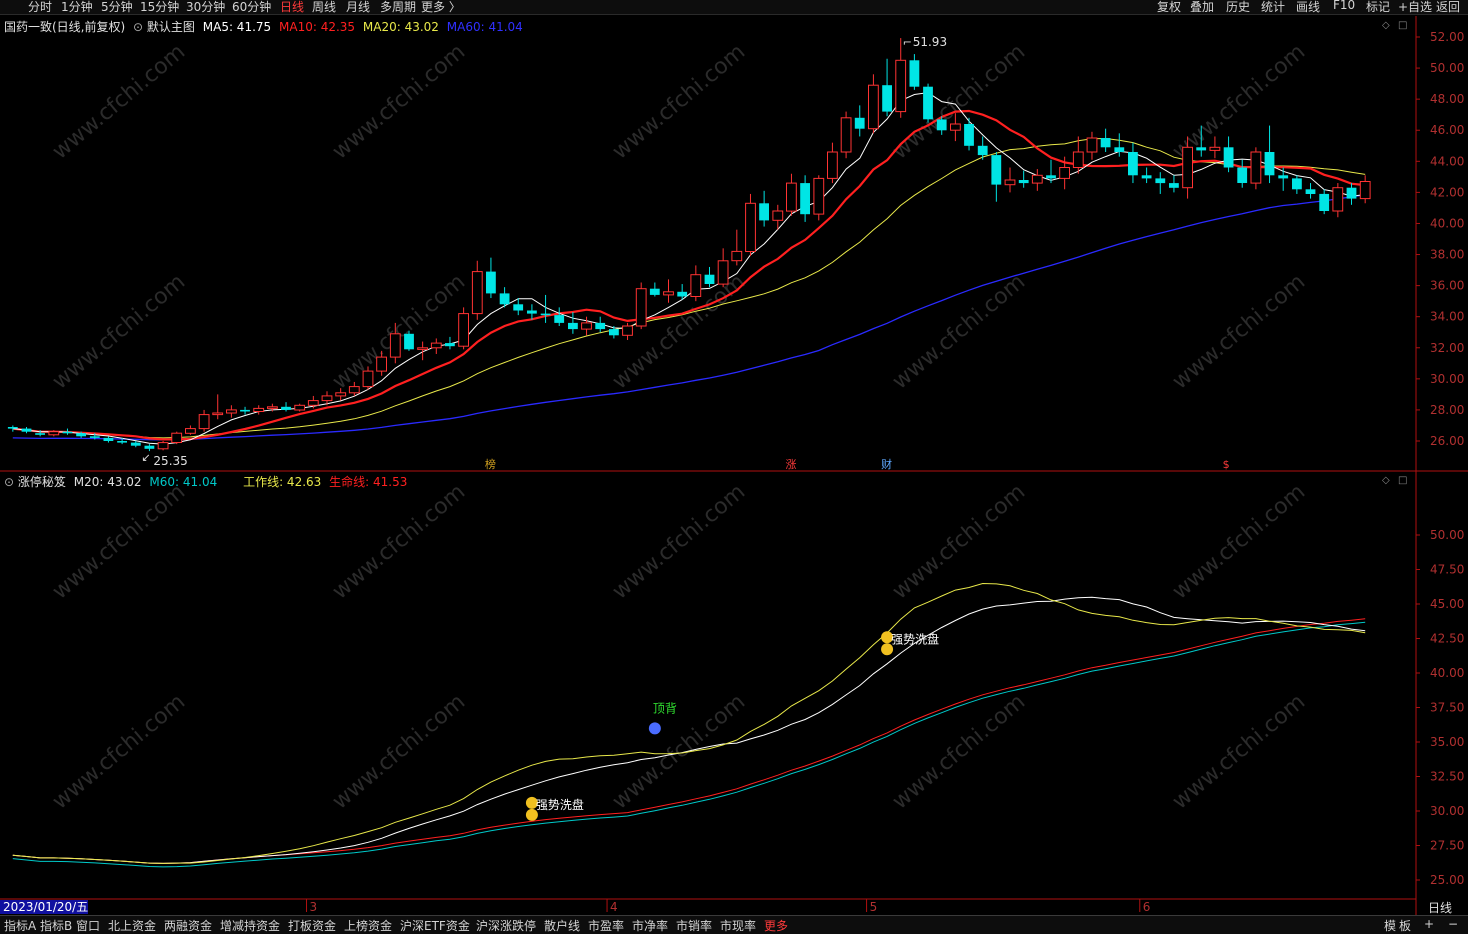 This screenshot has width=1468, height=934. Describe the element at coordinates (606, 925) in the screenshot. I see `bottom-tab-11: 市盈率` at that location.